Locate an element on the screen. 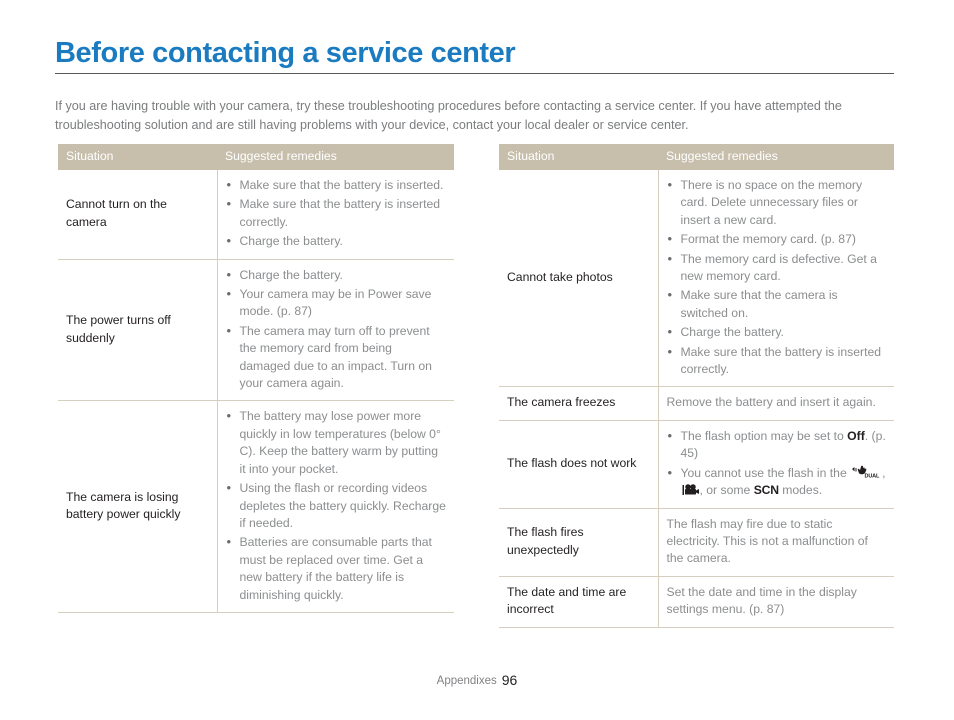 The height and width of the screenshot is (720, 954). footer-section-label: Appendixes is located at coordinates (466, 681).